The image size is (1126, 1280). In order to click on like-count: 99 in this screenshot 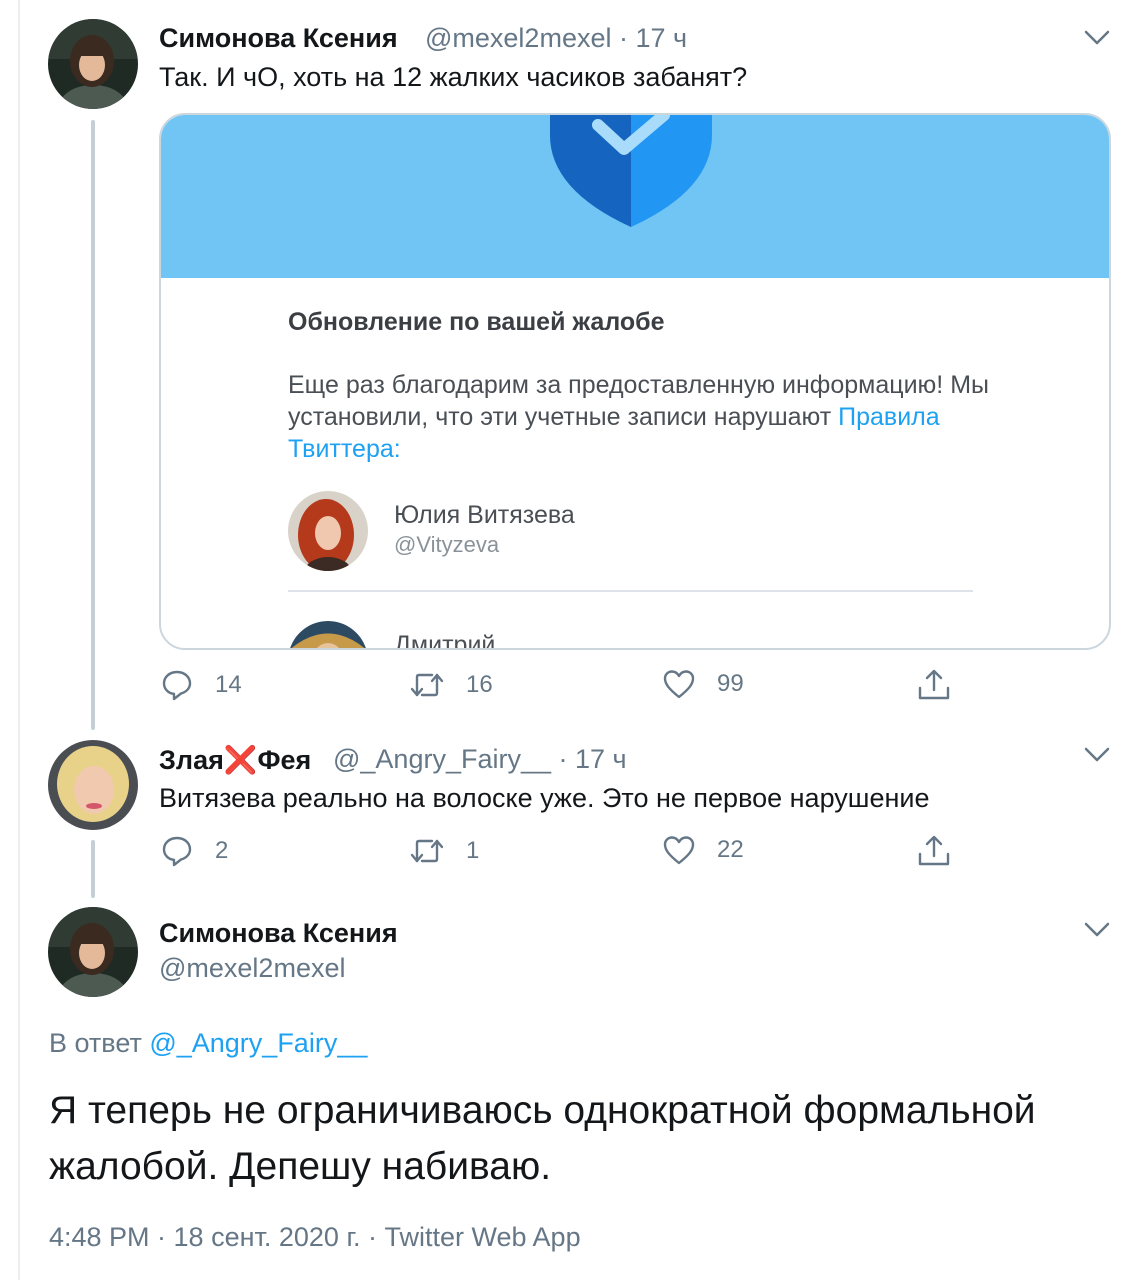, I will do `click(730, 683)`.